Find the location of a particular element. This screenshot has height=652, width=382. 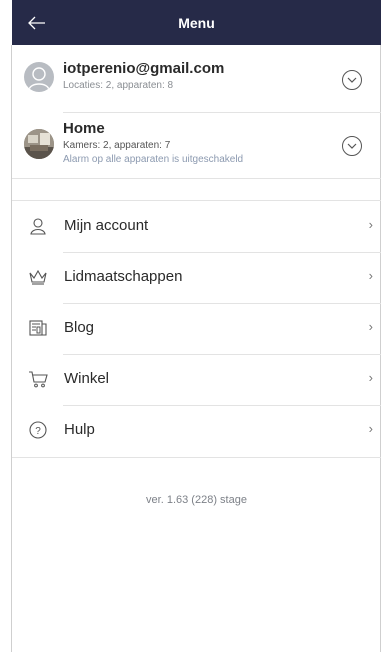

avatar is located at coordinates (39, 77).